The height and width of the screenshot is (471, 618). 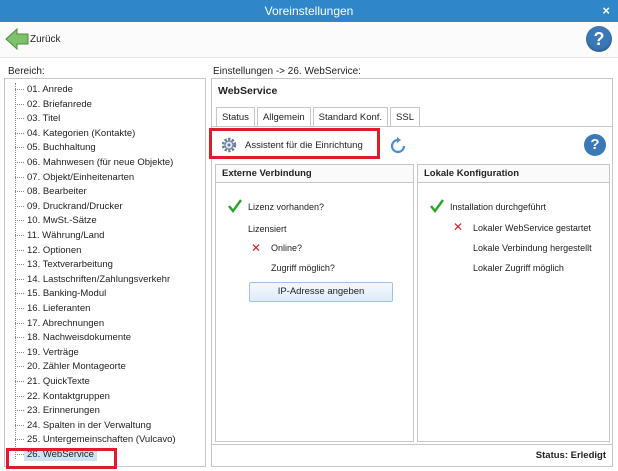 I want to click on local-access-status: Lokaler Zugriff möglich, so click(x=518, y=268).